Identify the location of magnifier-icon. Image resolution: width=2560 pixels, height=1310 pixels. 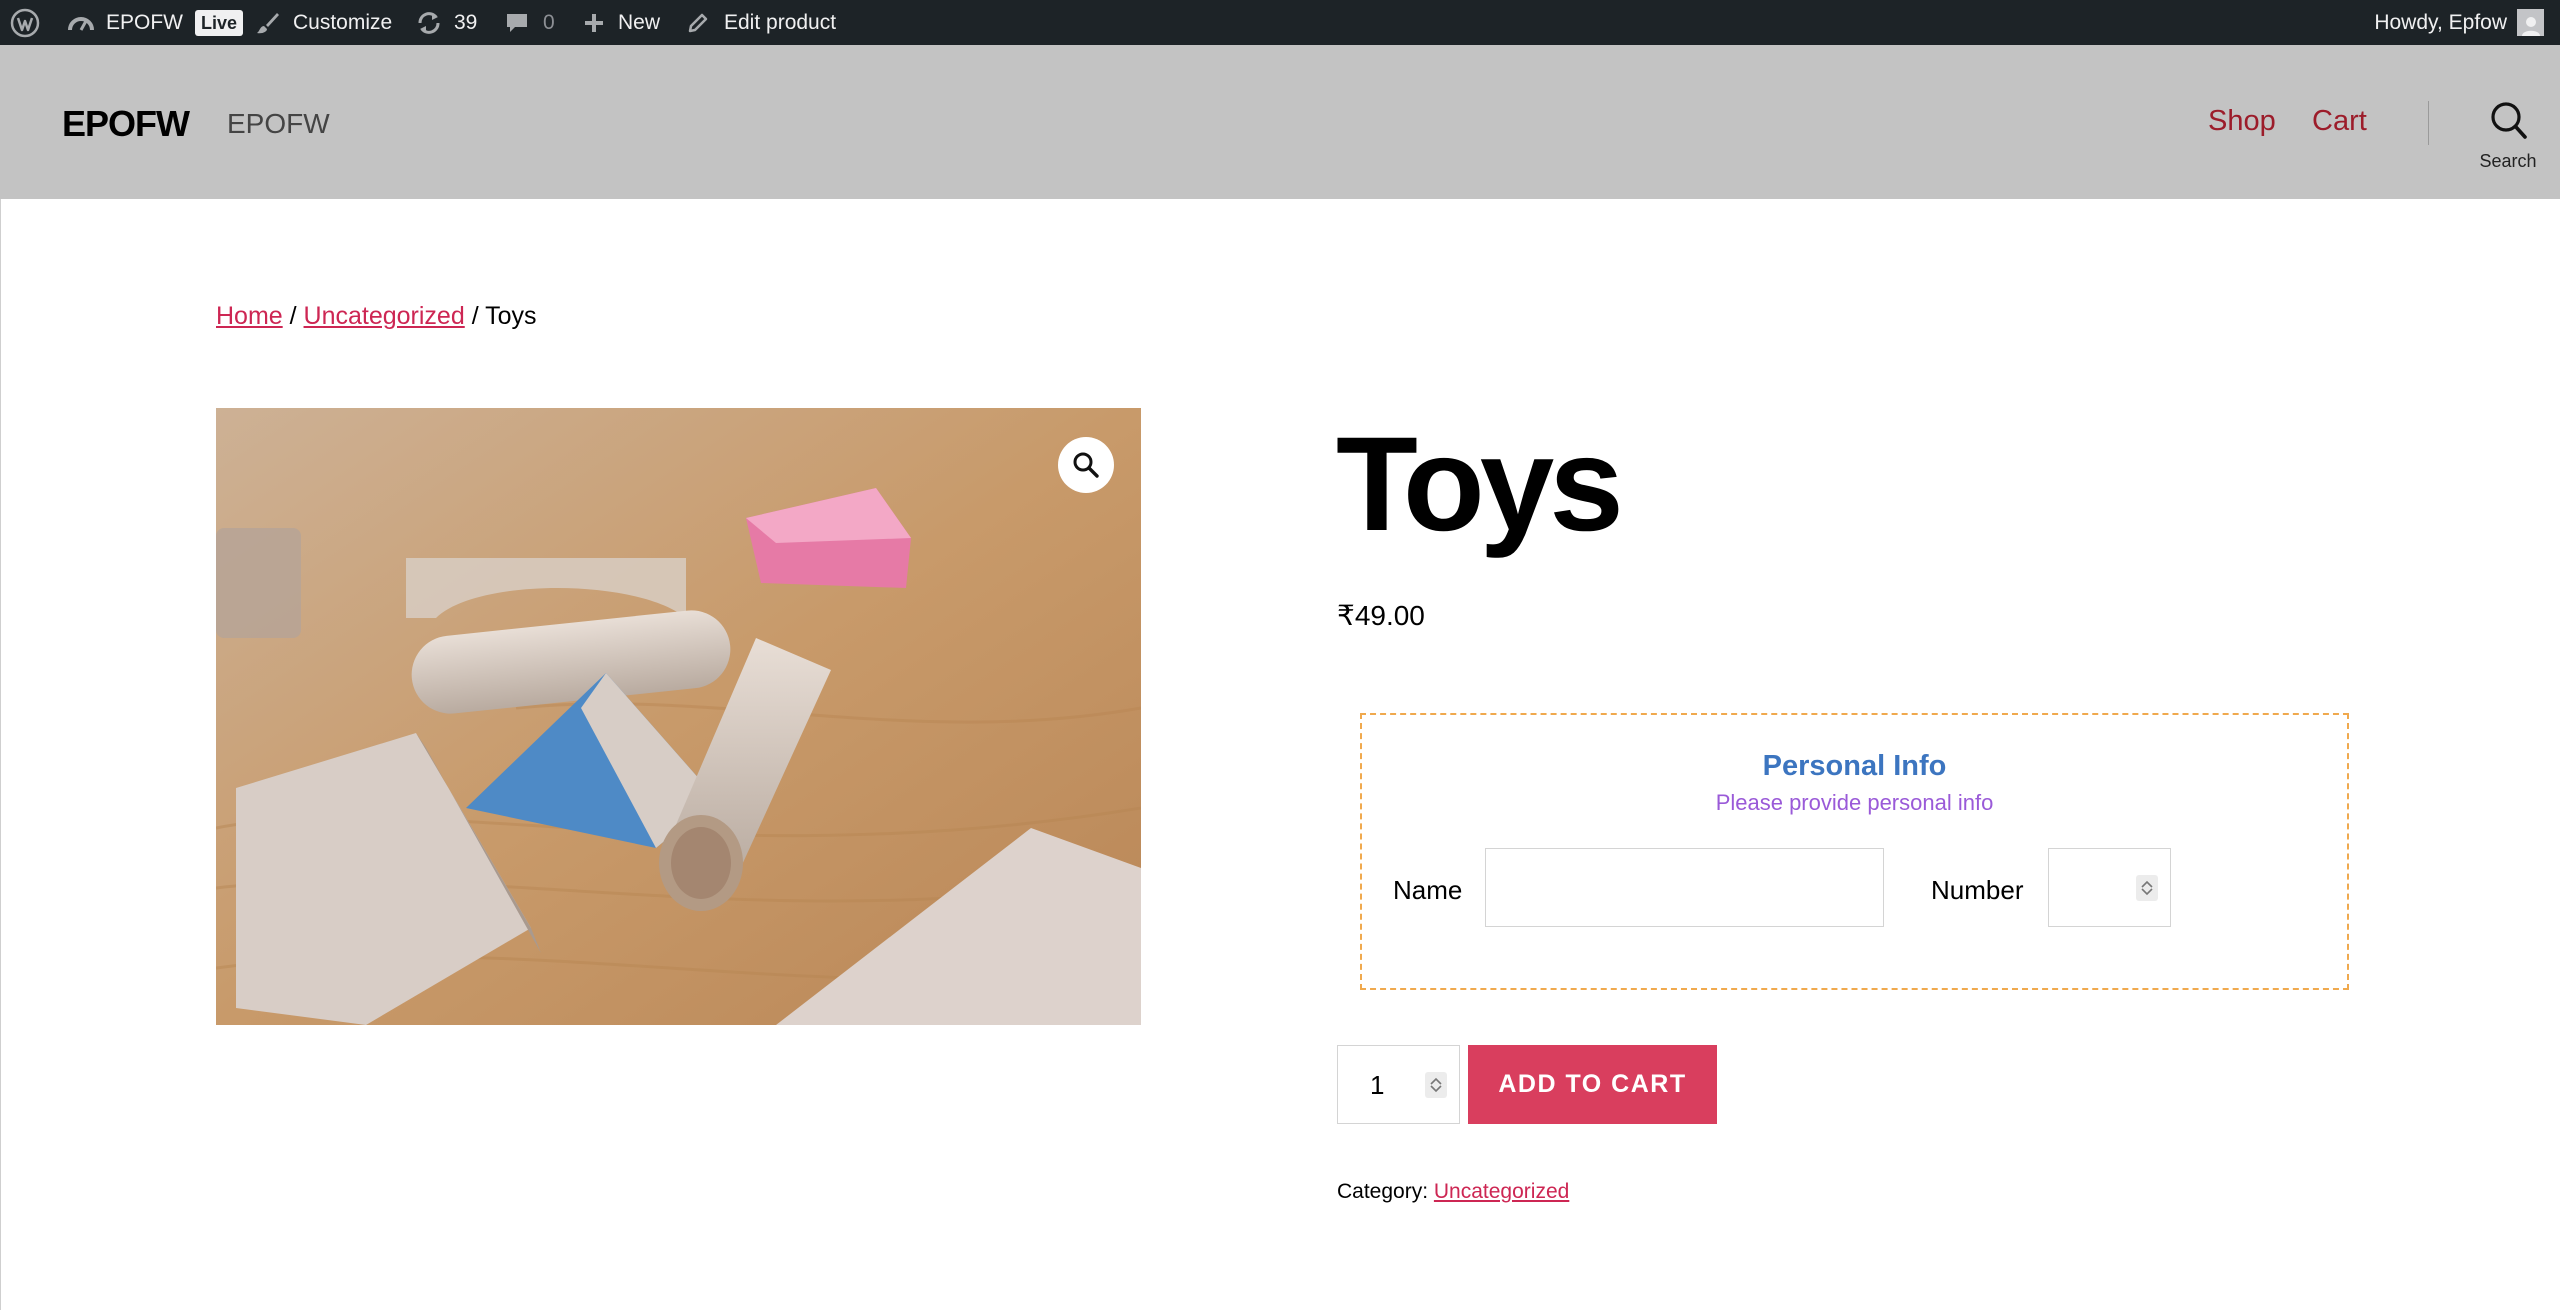
(1086, 465).